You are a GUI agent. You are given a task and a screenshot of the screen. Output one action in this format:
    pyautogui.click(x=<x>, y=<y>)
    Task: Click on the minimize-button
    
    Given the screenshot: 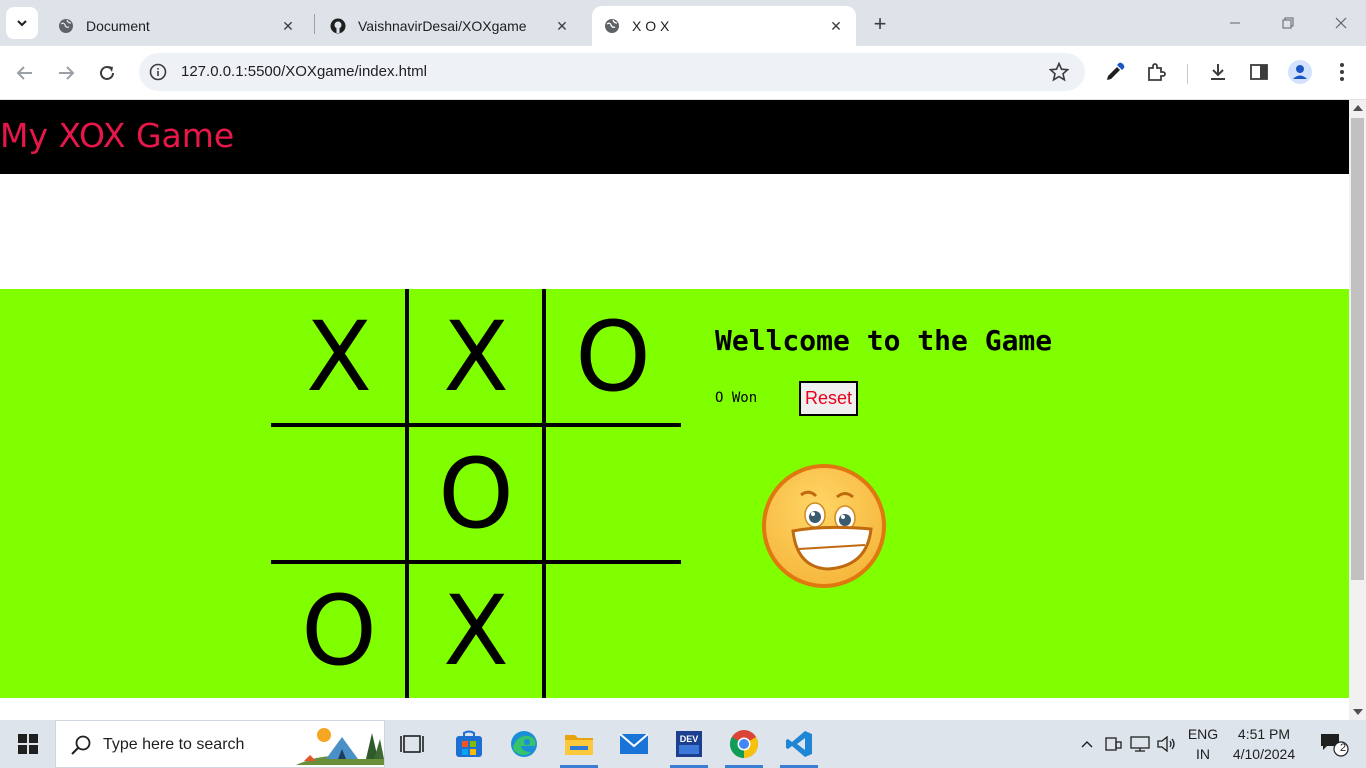 What is the action you would take?
    pyautogui.click(x=1235, y=23)
    